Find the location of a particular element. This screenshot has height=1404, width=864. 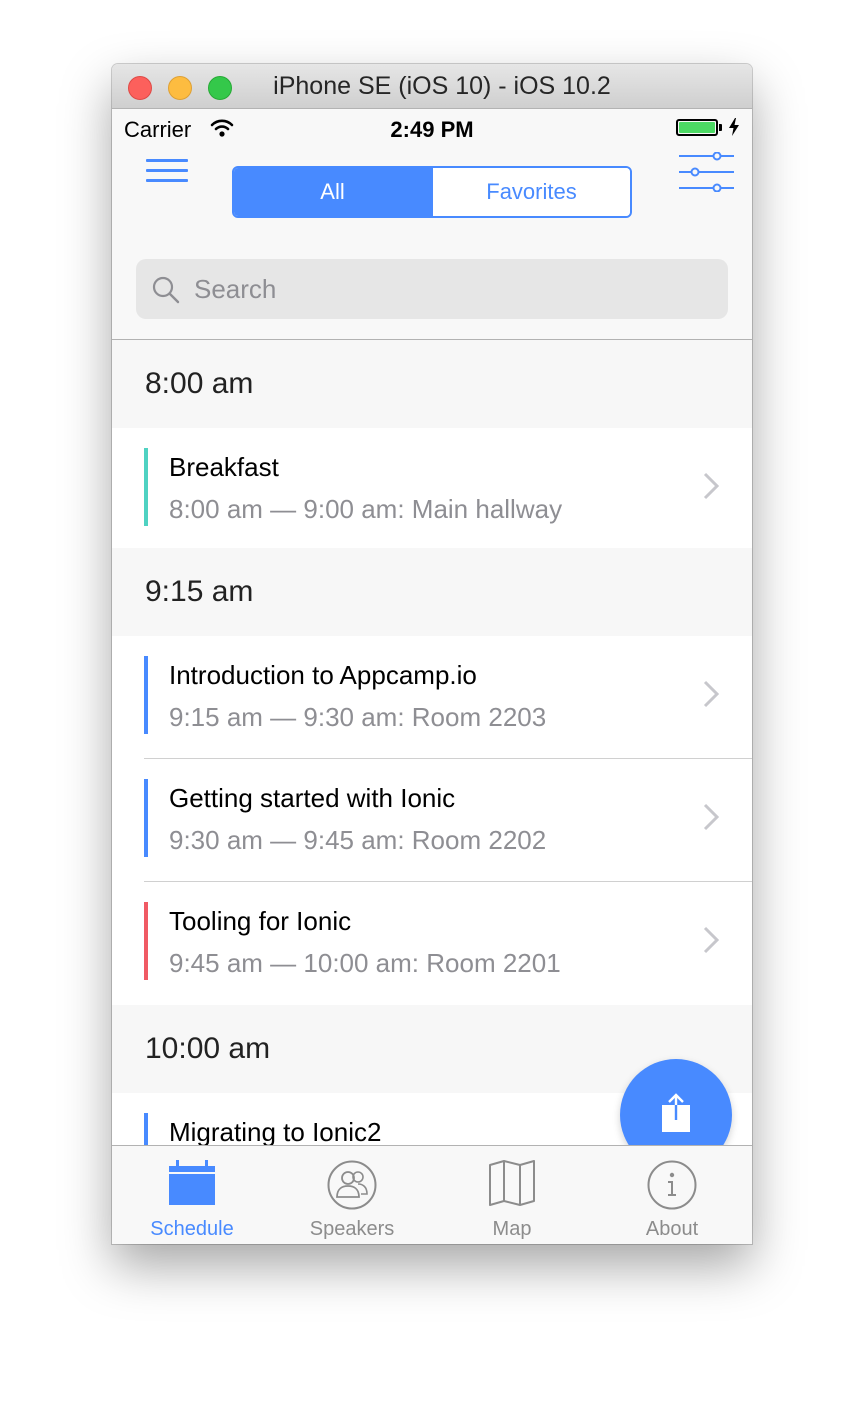

session-details: 8:00 am — 9:00 am: Main hallway is located at coordinates (366, 509).